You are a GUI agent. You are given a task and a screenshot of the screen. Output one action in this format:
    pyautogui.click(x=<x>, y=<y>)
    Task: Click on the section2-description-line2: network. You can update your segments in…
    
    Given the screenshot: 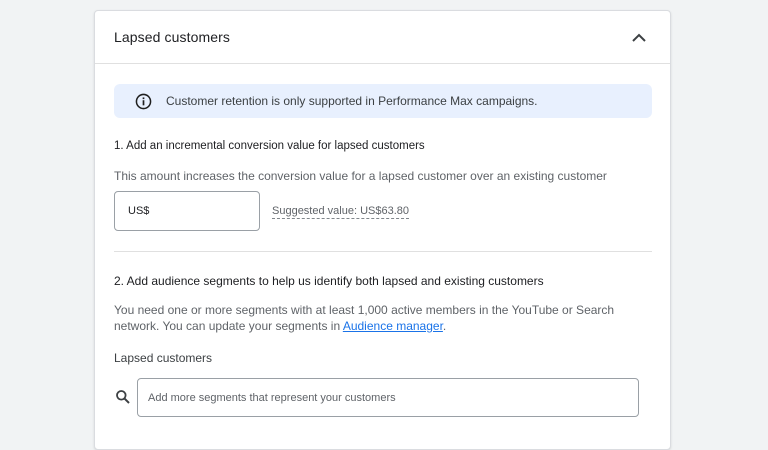 What is the action you would take?
    pyautogui.click(x=364, y=326)
    